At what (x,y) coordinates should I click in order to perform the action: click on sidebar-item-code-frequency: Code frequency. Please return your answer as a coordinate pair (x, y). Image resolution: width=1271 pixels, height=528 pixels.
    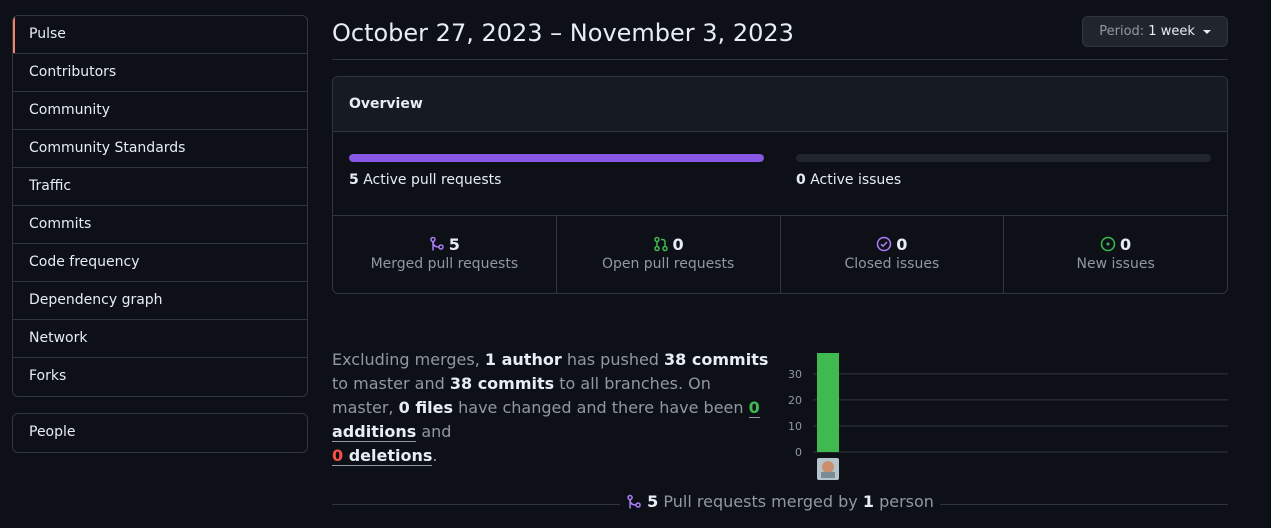
    Looking at the image, I should click on (160, 263).